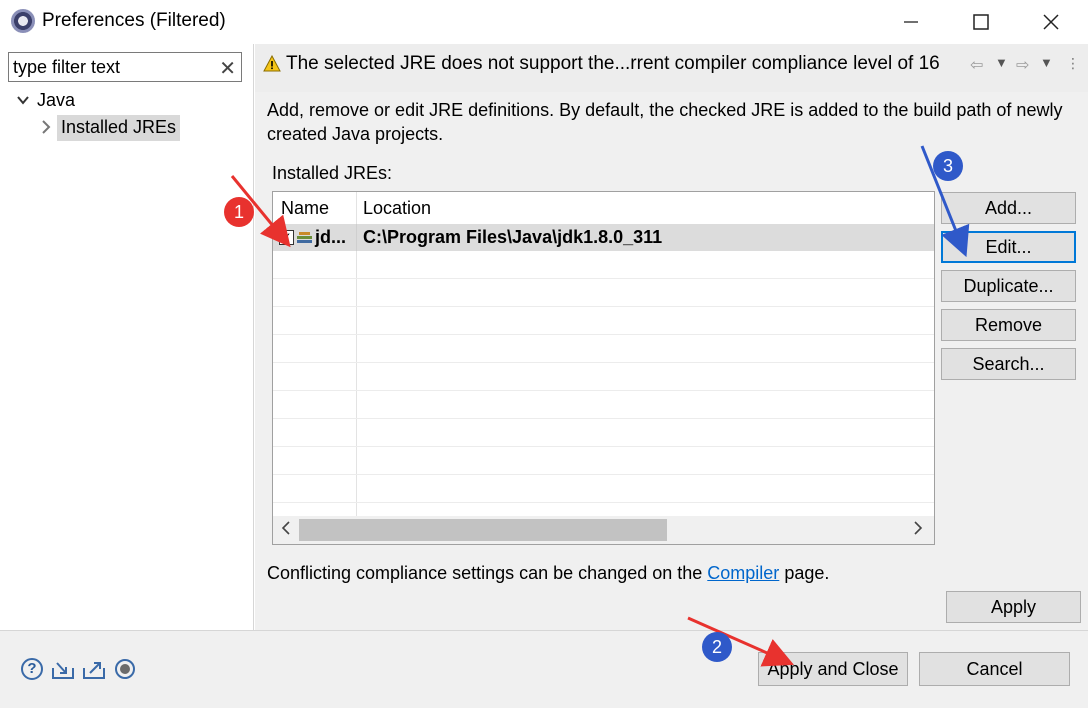 The width and height of the screenshot is (1088, 708). What do you see at coordinates (948, 166) in the screenshot?
I see `annotation-badge-3: 3` at bounding box center [948, 166].